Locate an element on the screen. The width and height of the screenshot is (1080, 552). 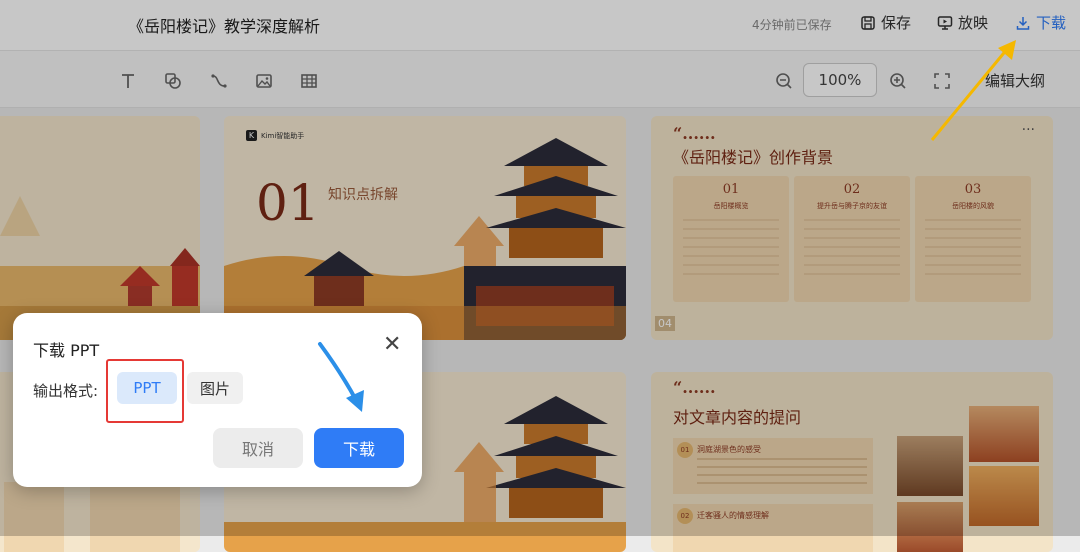
content-card-2: 02 提升岳与腾子京的友谊 is located at coordinates (852, 239).